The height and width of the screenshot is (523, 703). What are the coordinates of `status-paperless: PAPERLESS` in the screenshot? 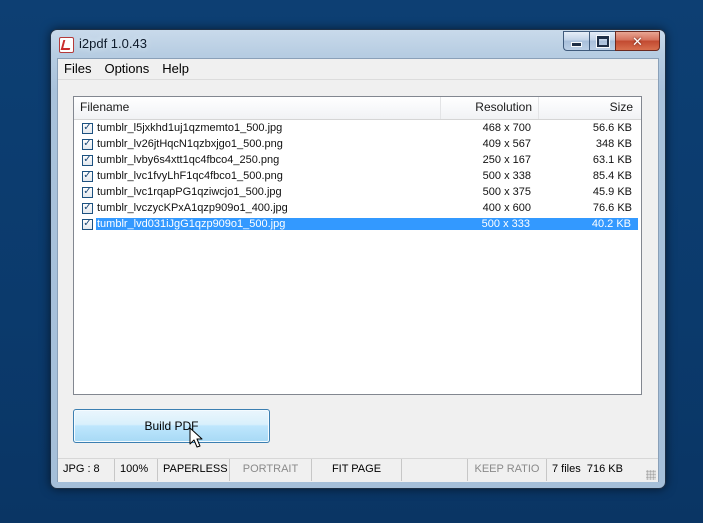 It's located at (194, 470).